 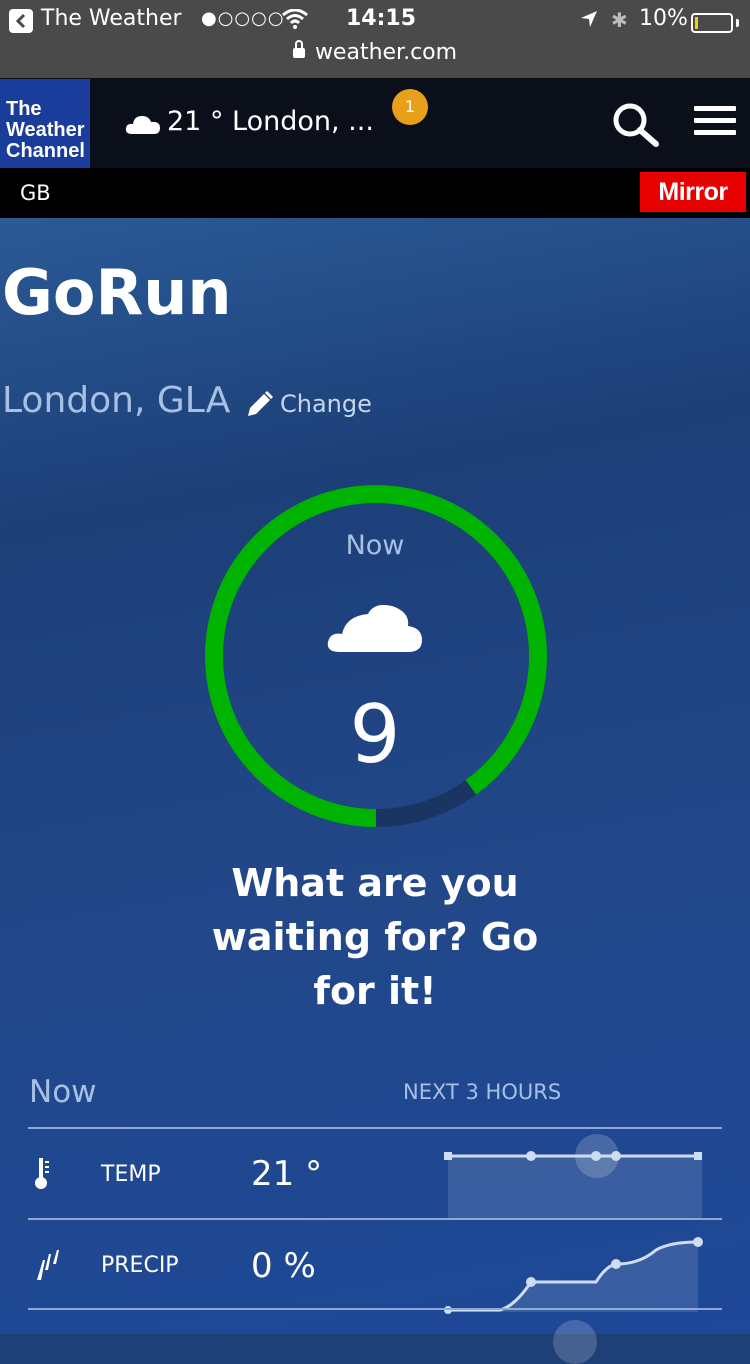 I want to click on battery-percent: 10%, so click(x=663, y=18).